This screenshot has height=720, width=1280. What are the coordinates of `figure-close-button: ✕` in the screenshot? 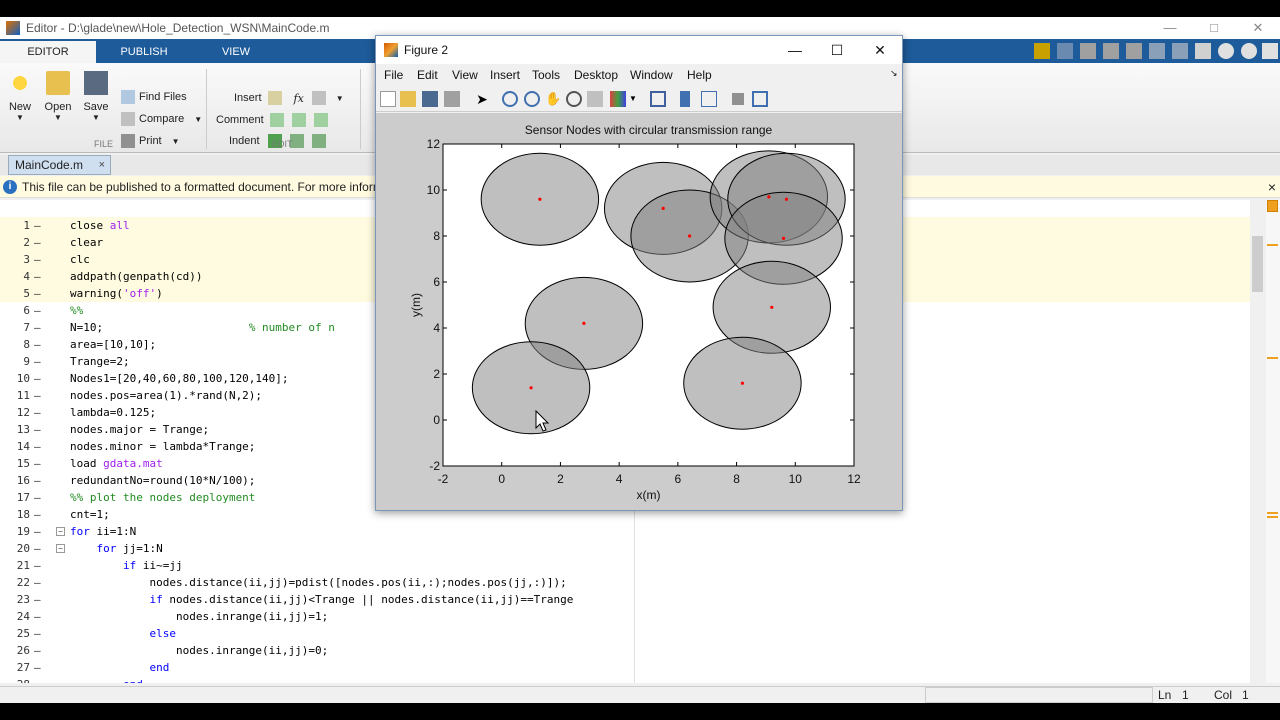 It's located at (880, 50).